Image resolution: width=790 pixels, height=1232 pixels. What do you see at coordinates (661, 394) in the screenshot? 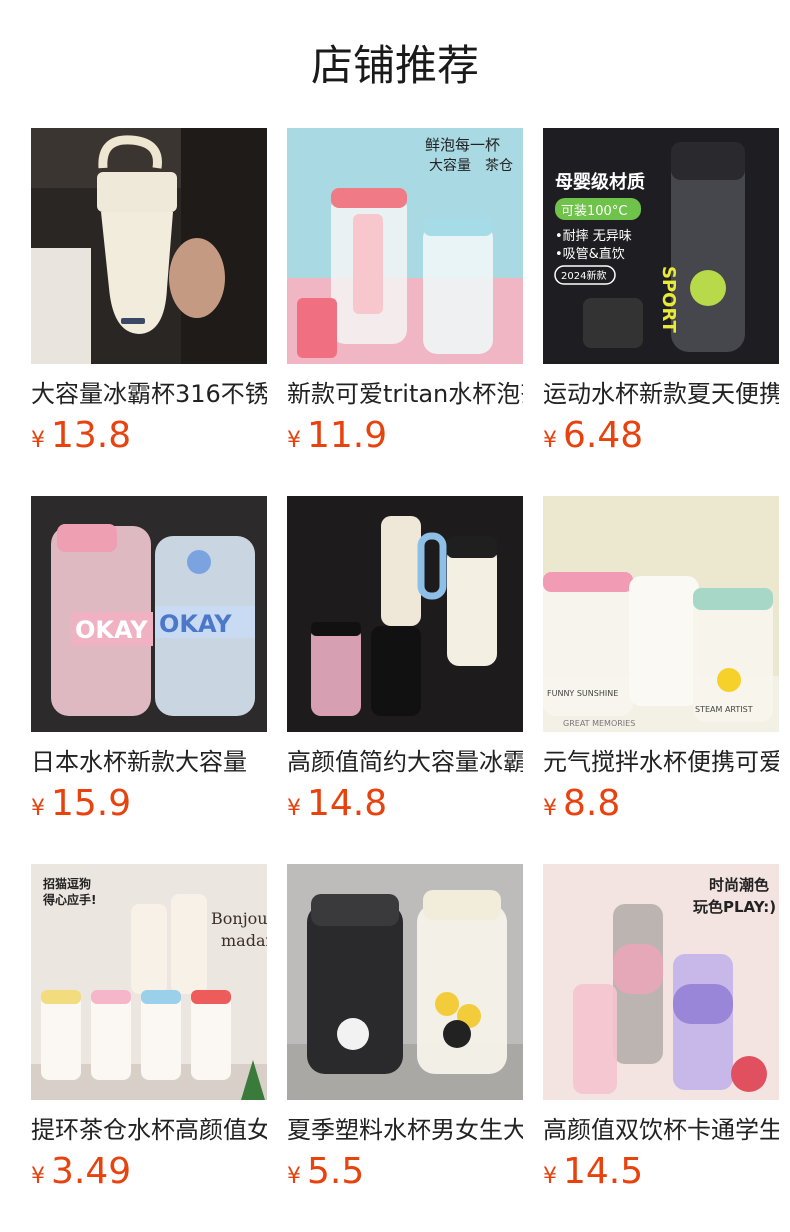
I see `product-name: 运动水杯新款夏天便携` at bounding box center [661, 394].